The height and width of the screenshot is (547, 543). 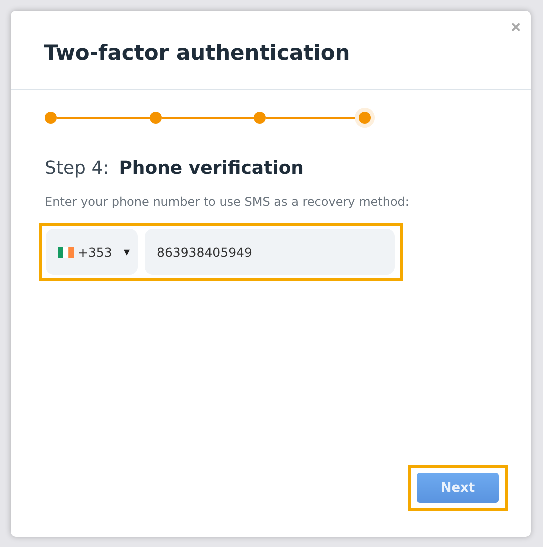 What do you see at coordinates (211, 168) in the screenshot?
I see `step-title: Phone verification` at bounding box center [211, 168].